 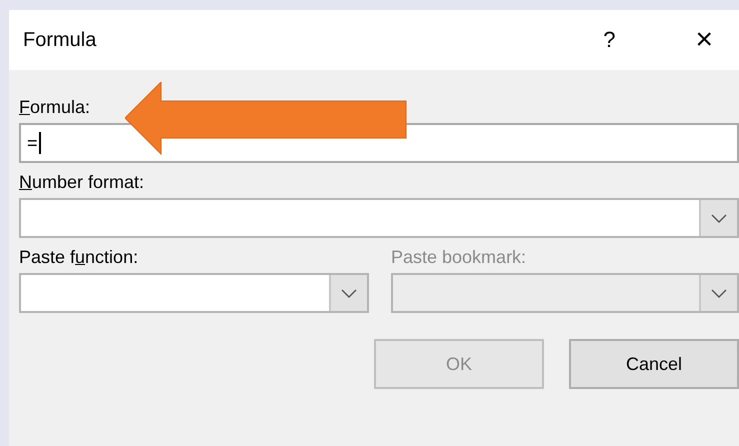 I want to click on help-button: ?, so click(x=609, y=40).